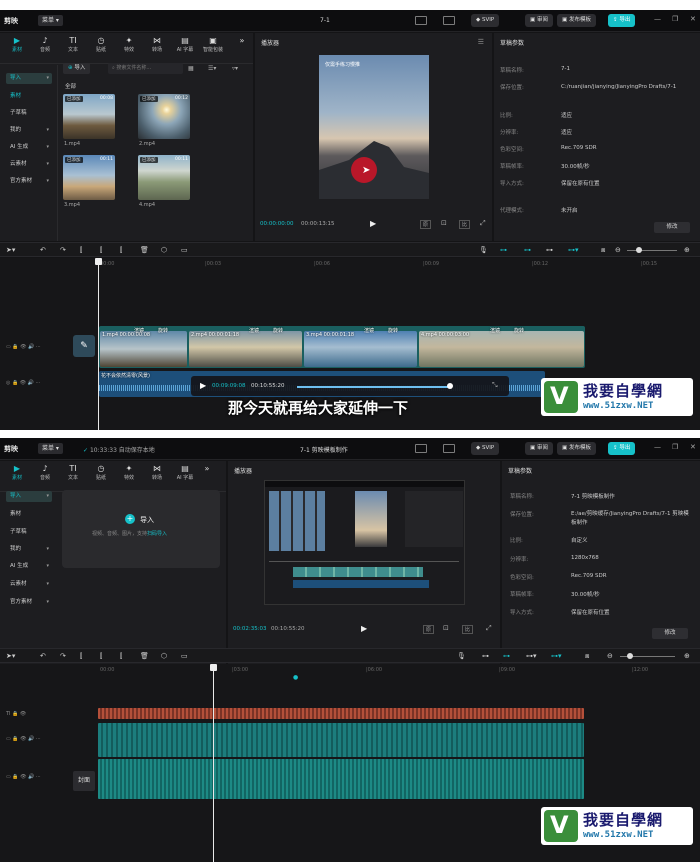 This screenshot has width=700, height=863. I want to click on undo-icon: ↶, so click(43, 656).